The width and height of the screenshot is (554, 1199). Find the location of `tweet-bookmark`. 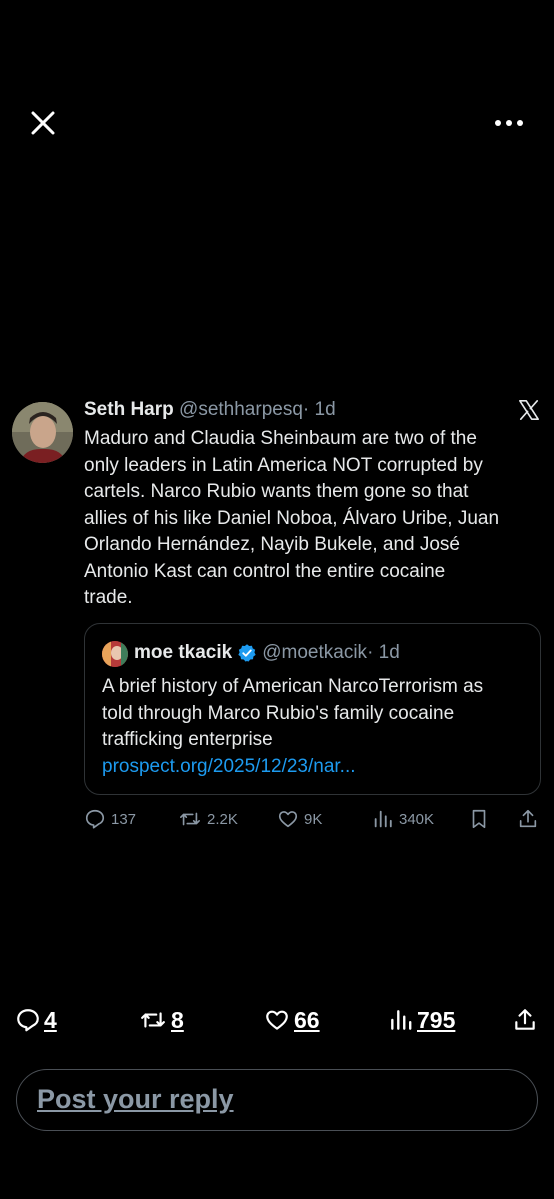

tweet-bookmark is located at coordinates (481, 819).